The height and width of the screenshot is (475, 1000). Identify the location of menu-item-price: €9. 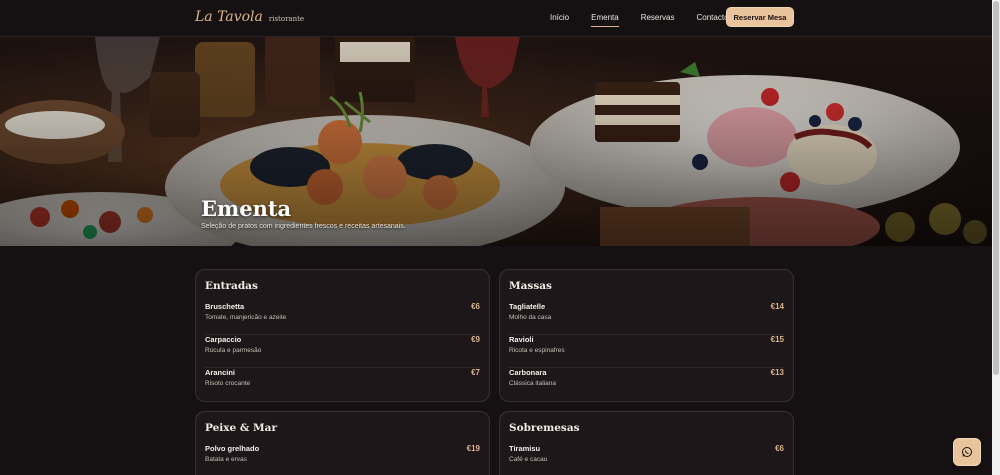
(475, 339).